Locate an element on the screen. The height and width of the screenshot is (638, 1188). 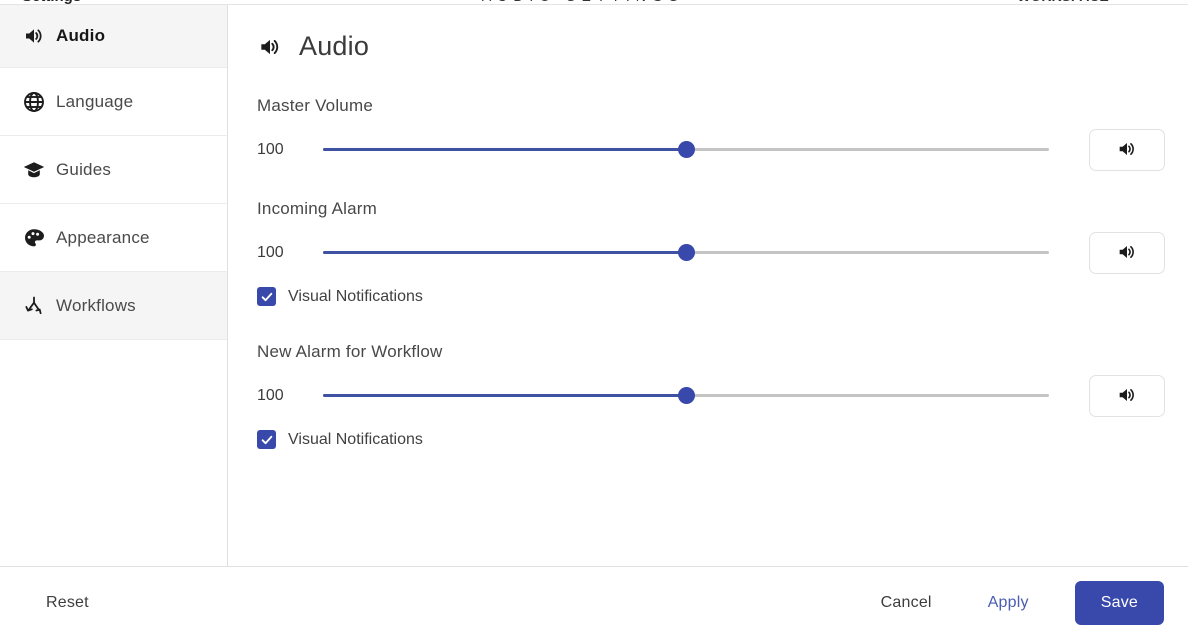
setting-section-incoming-alarm: Incoming Alarm 100 Visual Notifications is located at coordinates (722, 252).